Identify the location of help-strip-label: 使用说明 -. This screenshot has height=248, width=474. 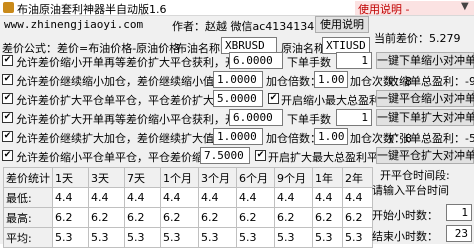
(384, 9).